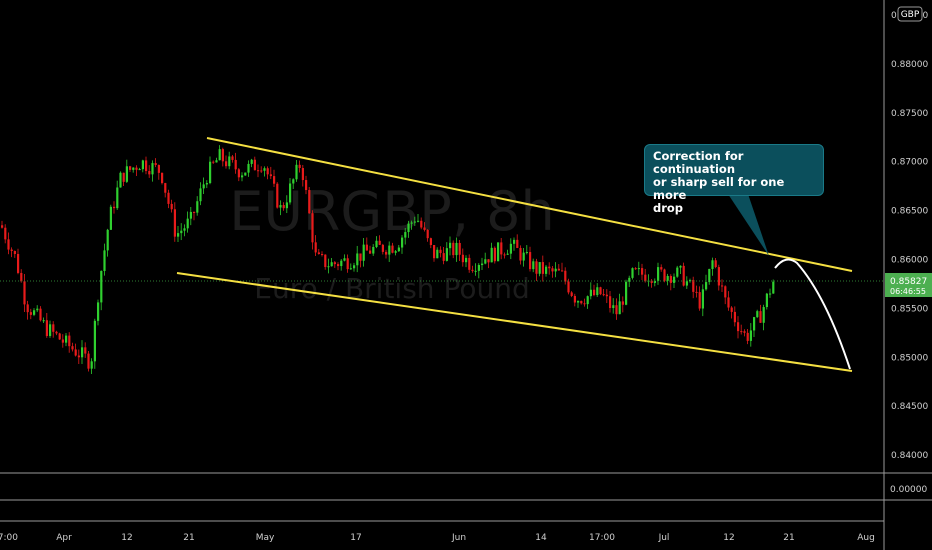  What do you see at coordinates (265, 538) in the screenshot?
I see `x-tick-label: May` at bounding box center [265, 538].